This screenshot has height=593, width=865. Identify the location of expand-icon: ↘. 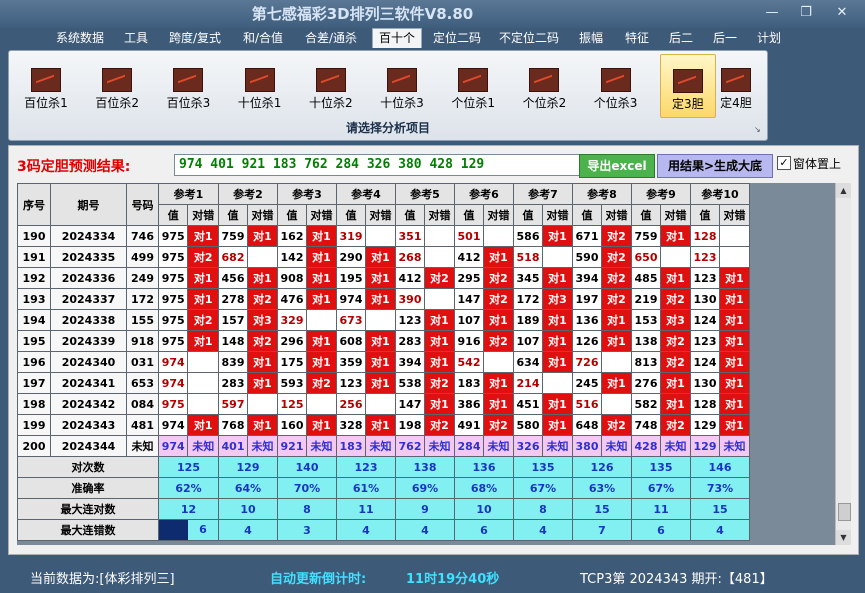
(757, 129).